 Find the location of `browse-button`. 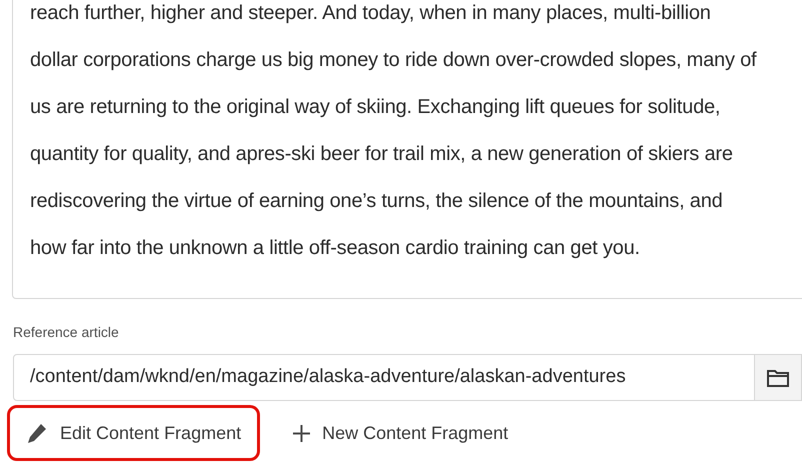

browse-button is located at coordinates (778, 377).